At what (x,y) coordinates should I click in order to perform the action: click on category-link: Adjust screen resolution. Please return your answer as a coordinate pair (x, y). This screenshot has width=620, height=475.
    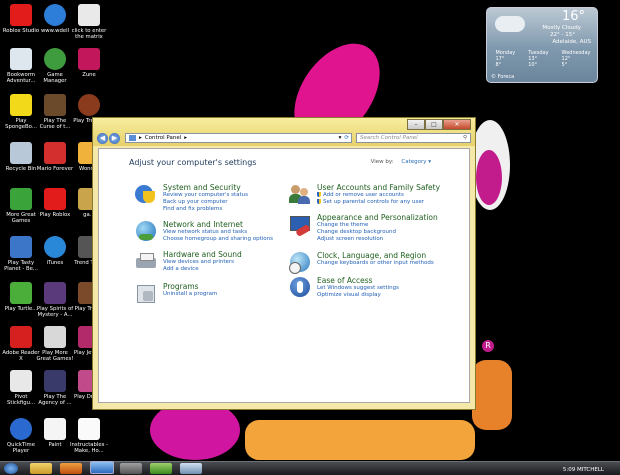
    Looking at the image, I should click on (377, 239).